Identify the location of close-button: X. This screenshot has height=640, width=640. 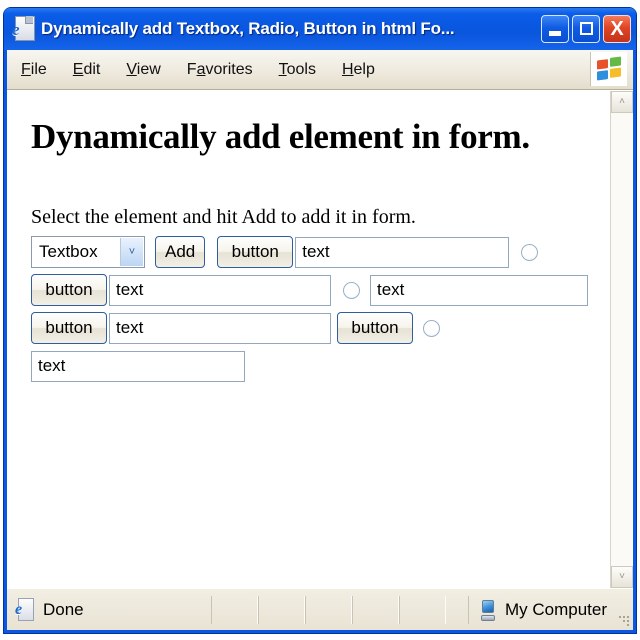
(617, 29).